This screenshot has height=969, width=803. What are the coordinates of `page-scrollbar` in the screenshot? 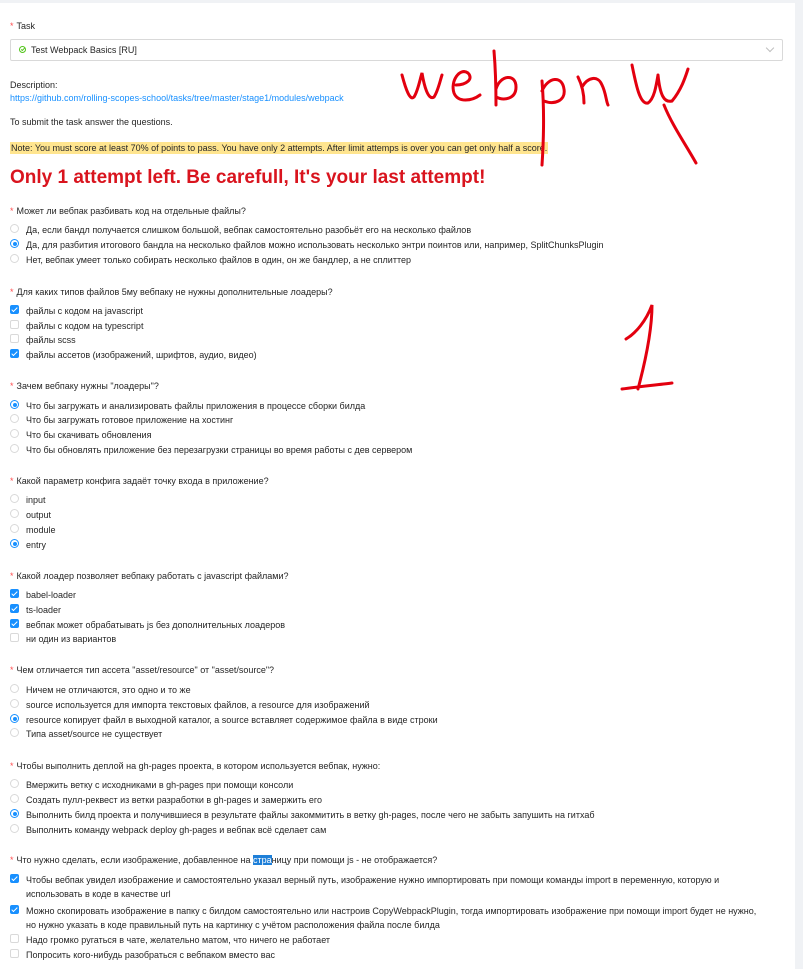 It's located at (799, 484).